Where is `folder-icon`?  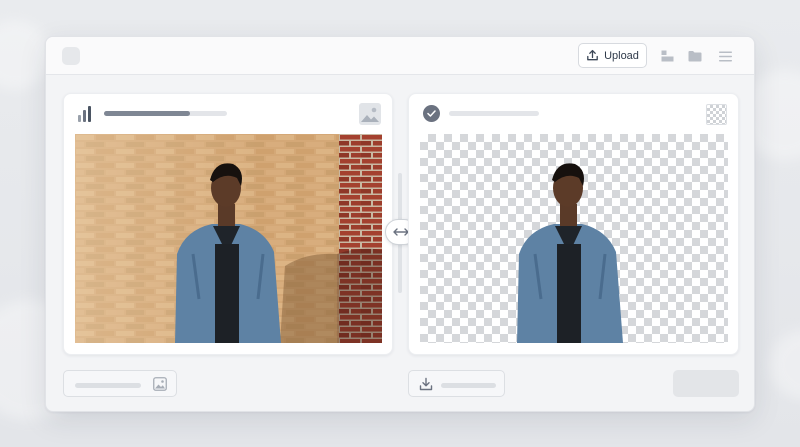
folder-icon is located at coordinates (695, 56).